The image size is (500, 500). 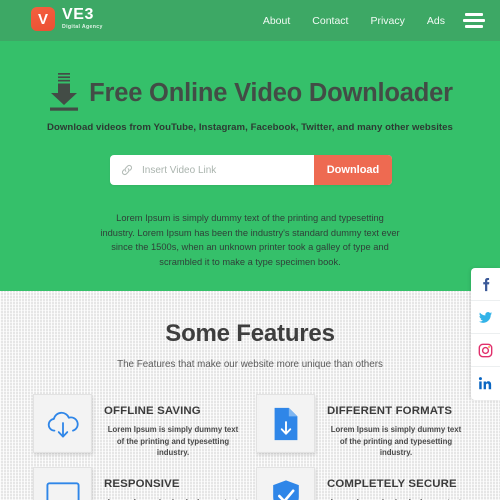 I want to click on brand-mark-letter: V, so click(x=42, y=19).